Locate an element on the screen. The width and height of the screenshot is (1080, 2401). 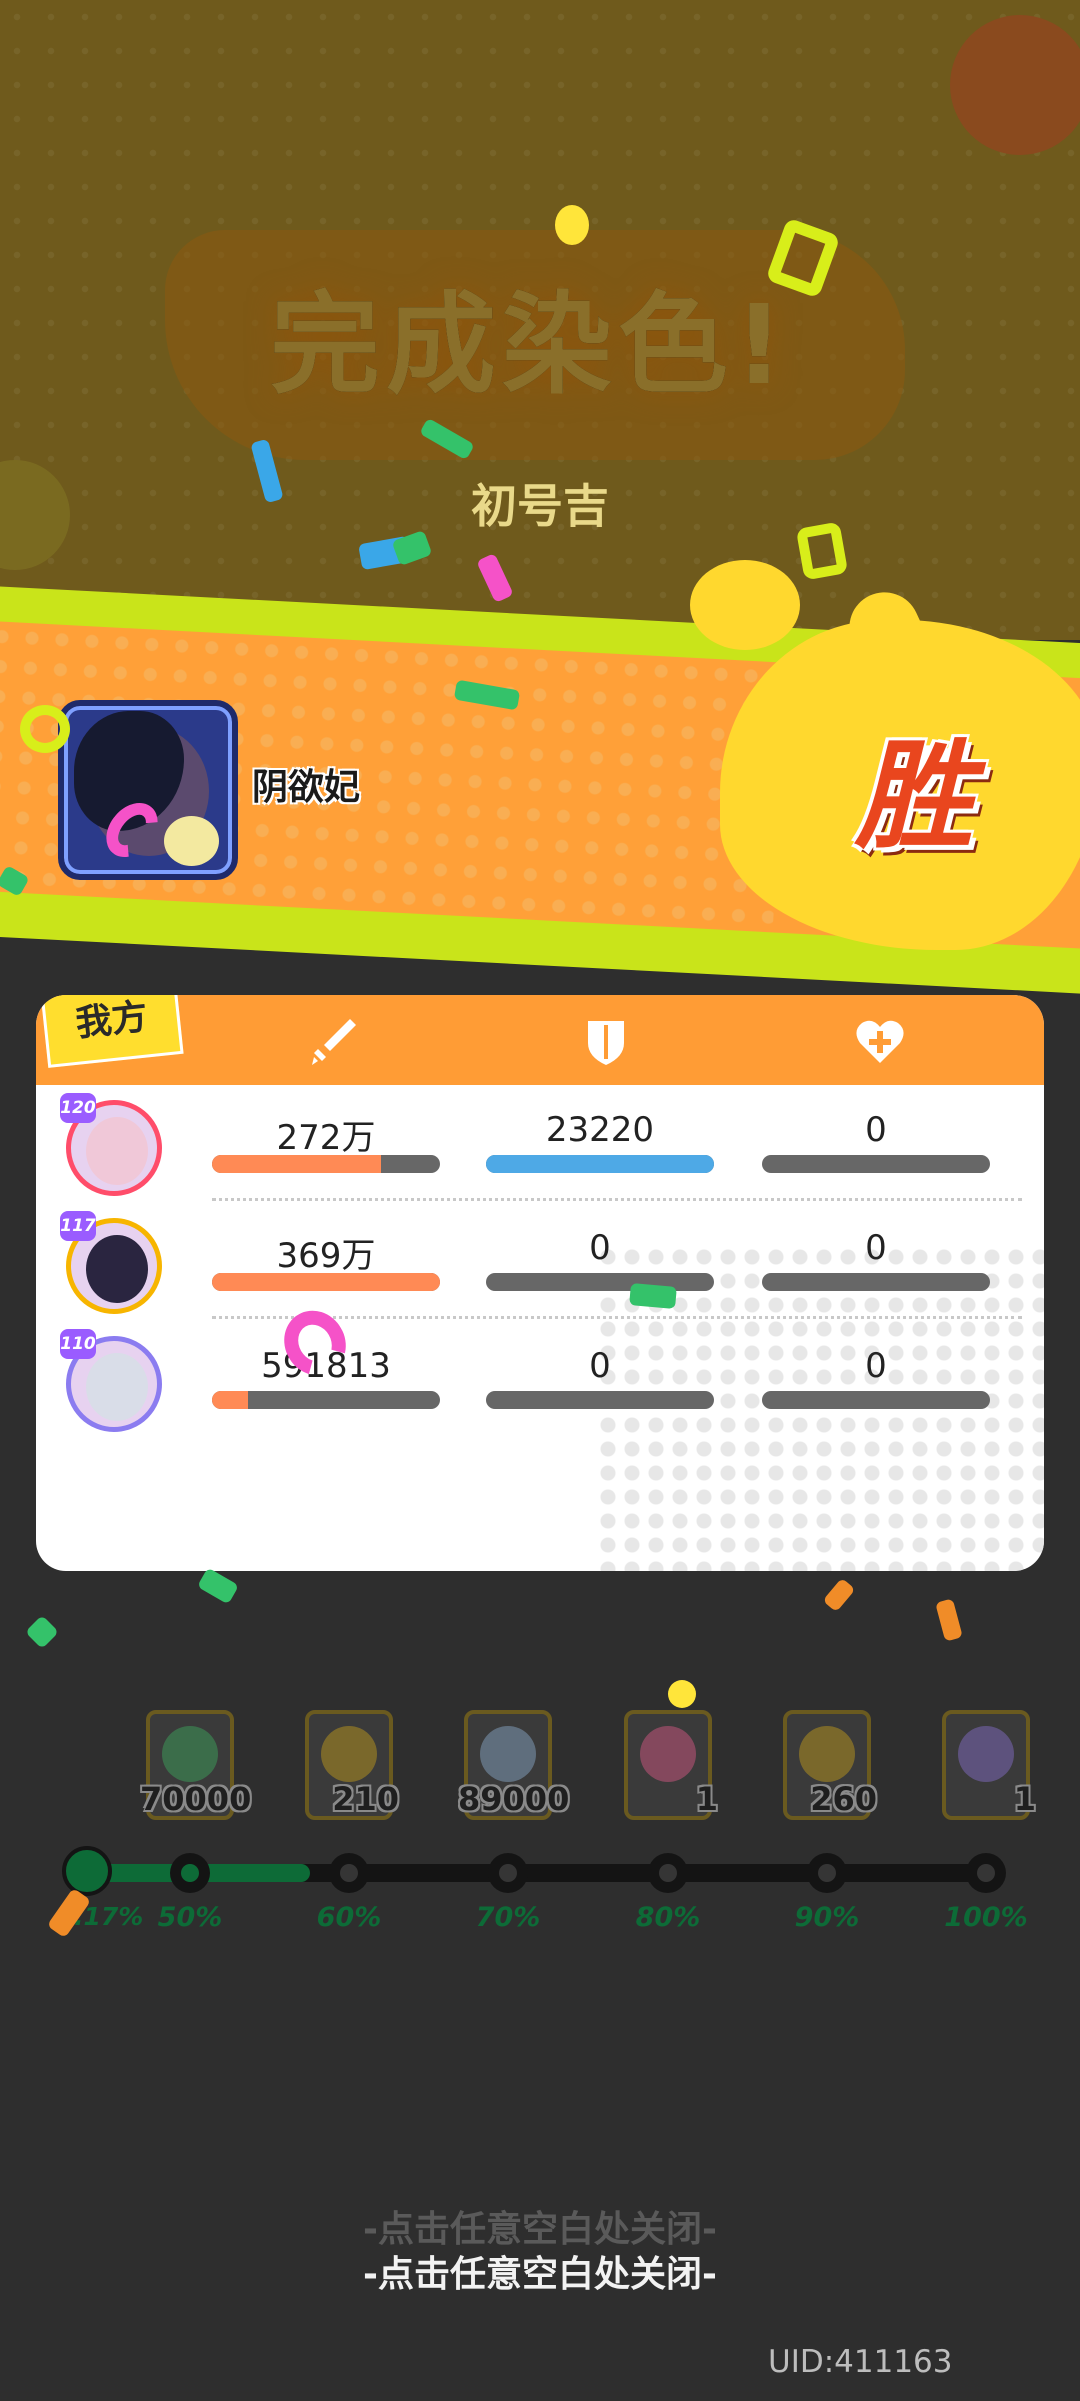
reward-item: 70000 is located at coordinates (195, 1765).